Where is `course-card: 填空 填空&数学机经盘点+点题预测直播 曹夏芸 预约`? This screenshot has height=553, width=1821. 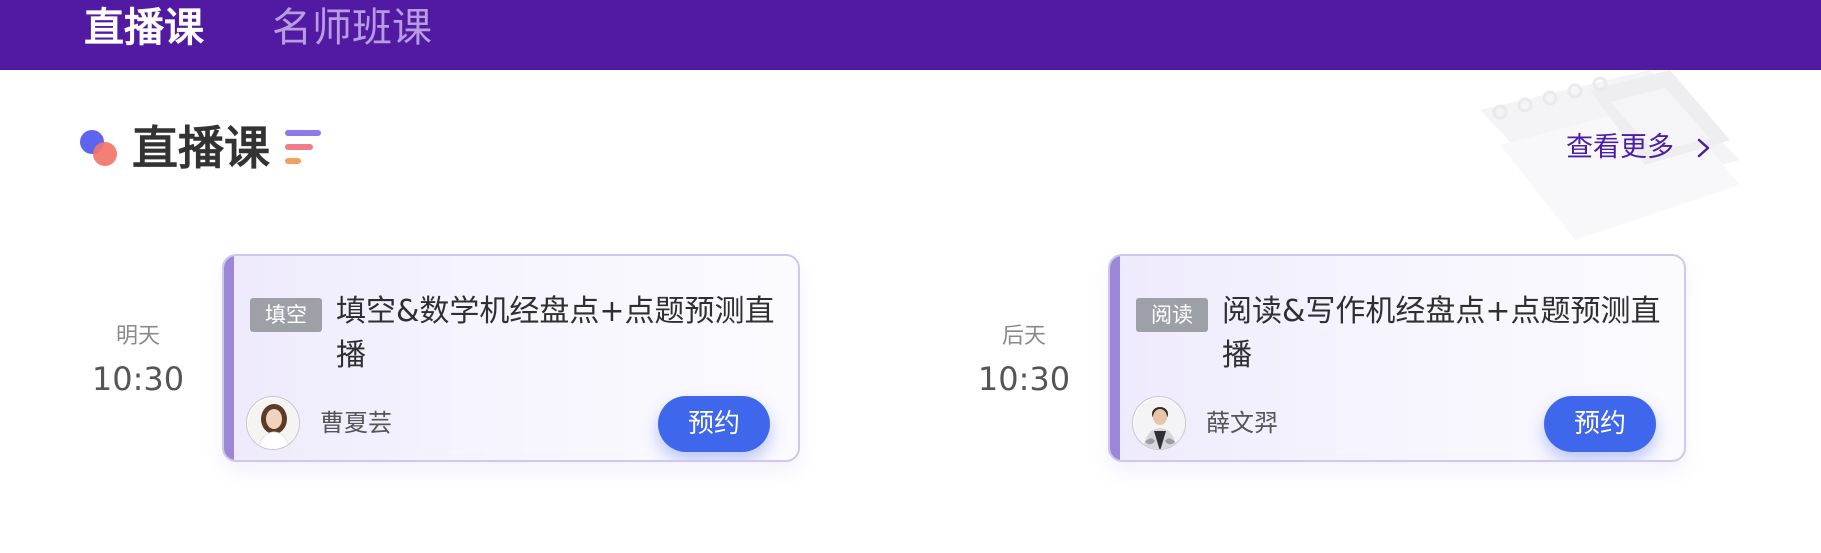 course-card: 填空 填空&数学机经盘点+点题预测直播 曹夏芸 预约 is located at coordinates (511, 358).